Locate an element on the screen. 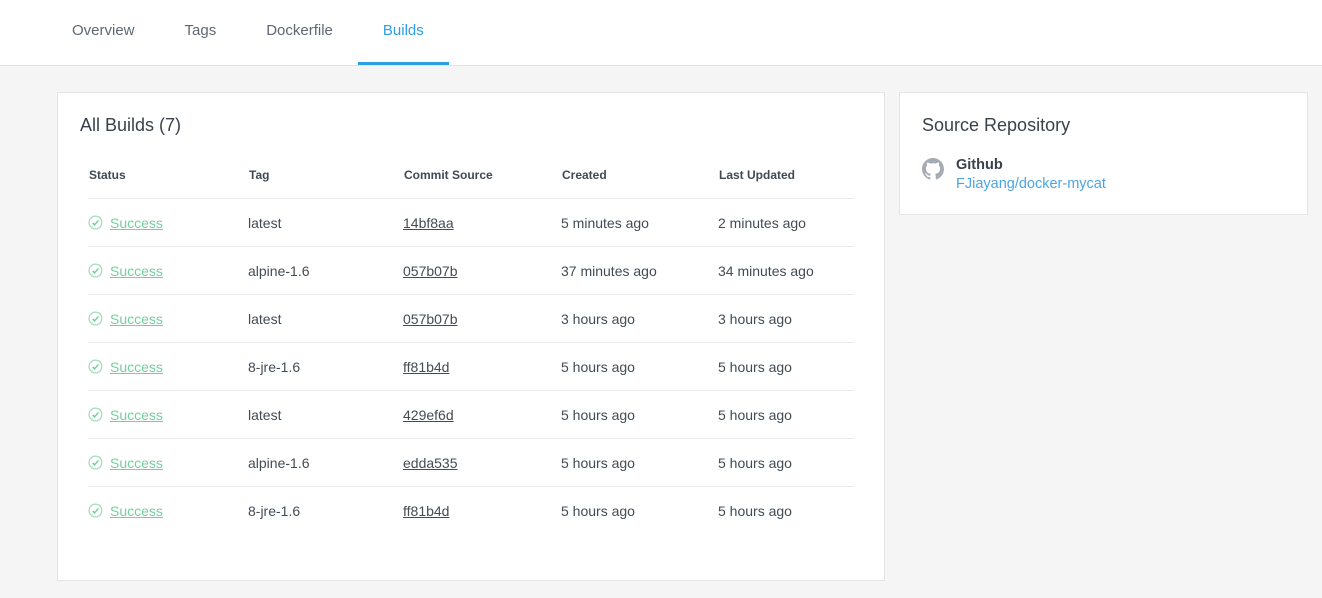 This screenshot has width=1322, height=598. tab-bar: Overview Tags Dockerfile Builds is located at coordinates (661, 33).